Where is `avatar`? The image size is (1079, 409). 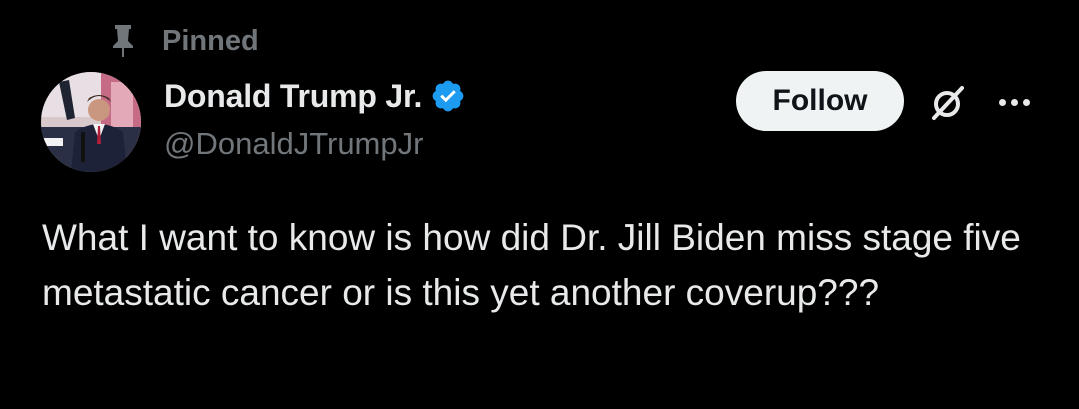
avatar is located at coordinates (91, 122).